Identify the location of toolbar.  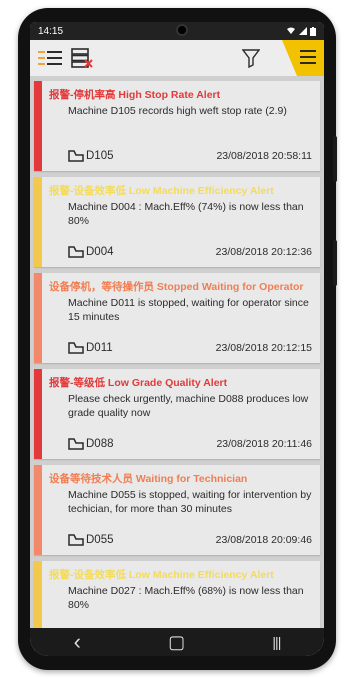
(177, 58).